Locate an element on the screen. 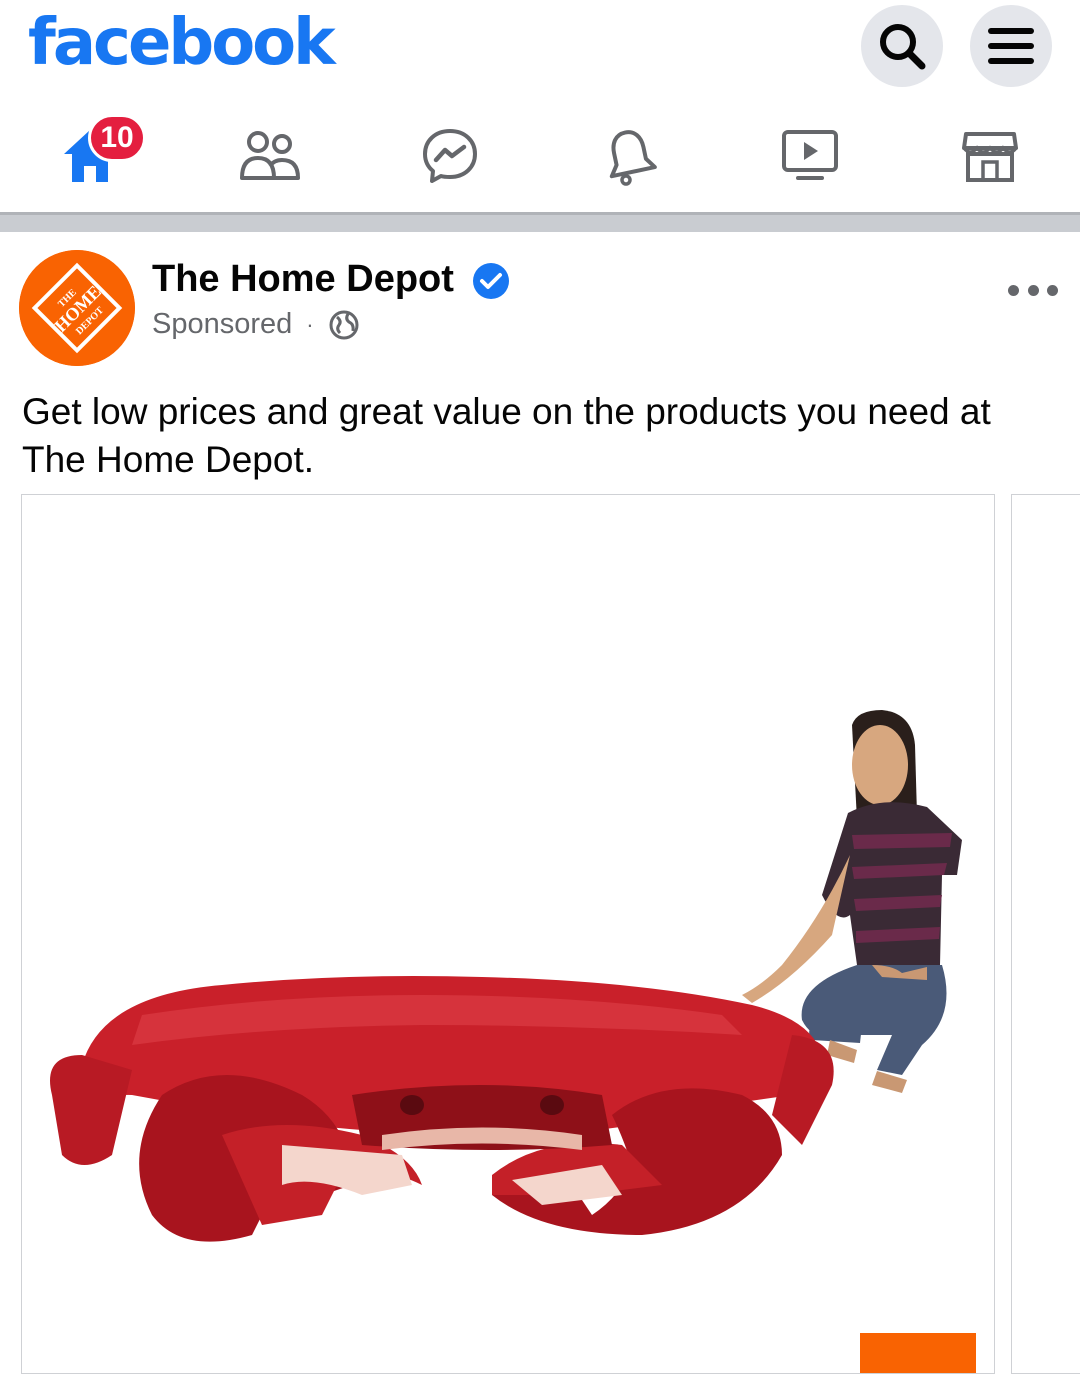 This screenshot has height=1374, width=1080. facebook-logo: facebook is located at coordinates (182, 43).